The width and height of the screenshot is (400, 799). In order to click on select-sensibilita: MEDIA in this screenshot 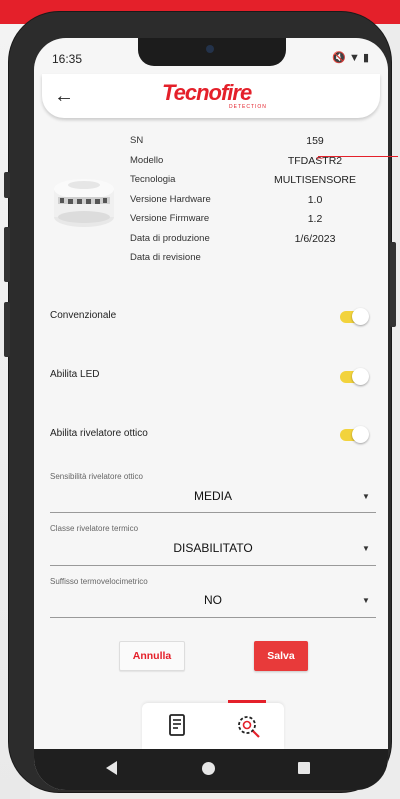, I will do `click(213, 496)`.